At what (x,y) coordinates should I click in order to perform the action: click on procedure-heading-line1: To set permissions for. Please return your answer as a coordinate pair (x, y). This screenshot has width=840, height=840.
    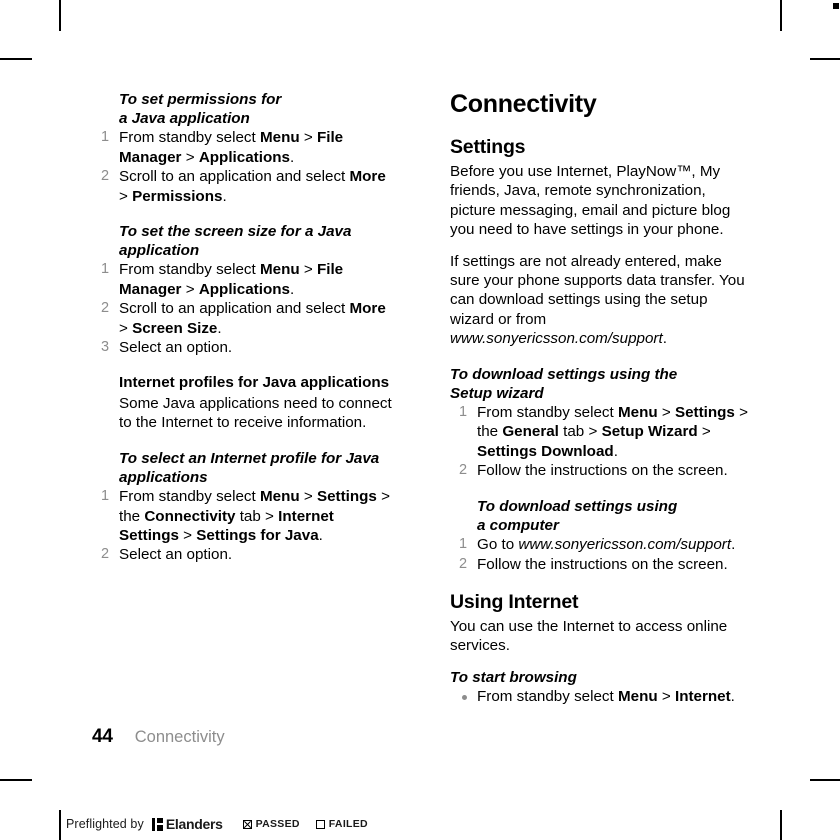
    Looking at the image, I should click on (200, 99).